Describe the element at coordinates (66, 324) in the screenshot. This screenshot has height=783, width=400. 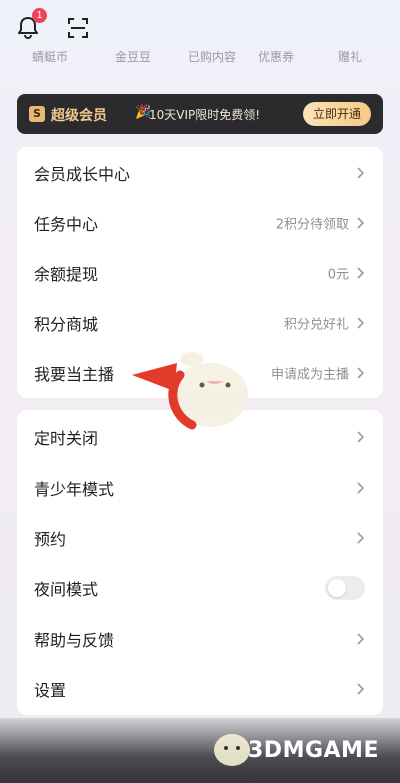
I see `menu-item-label: 积分商城` at that location.